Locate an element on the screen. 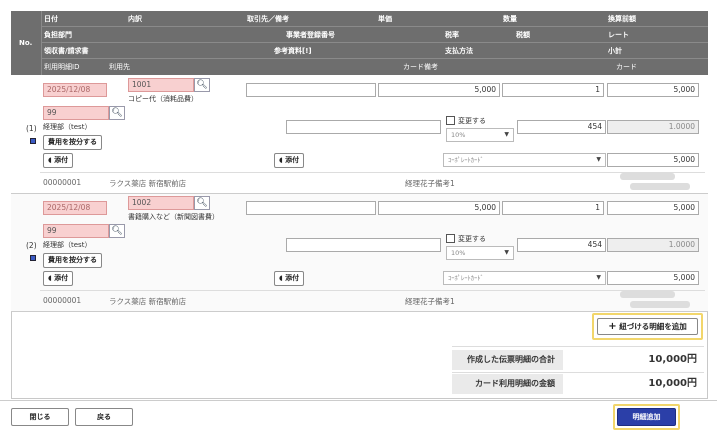  card-total-label: カード利用明細の金額 is located at coordinates (507, 384).